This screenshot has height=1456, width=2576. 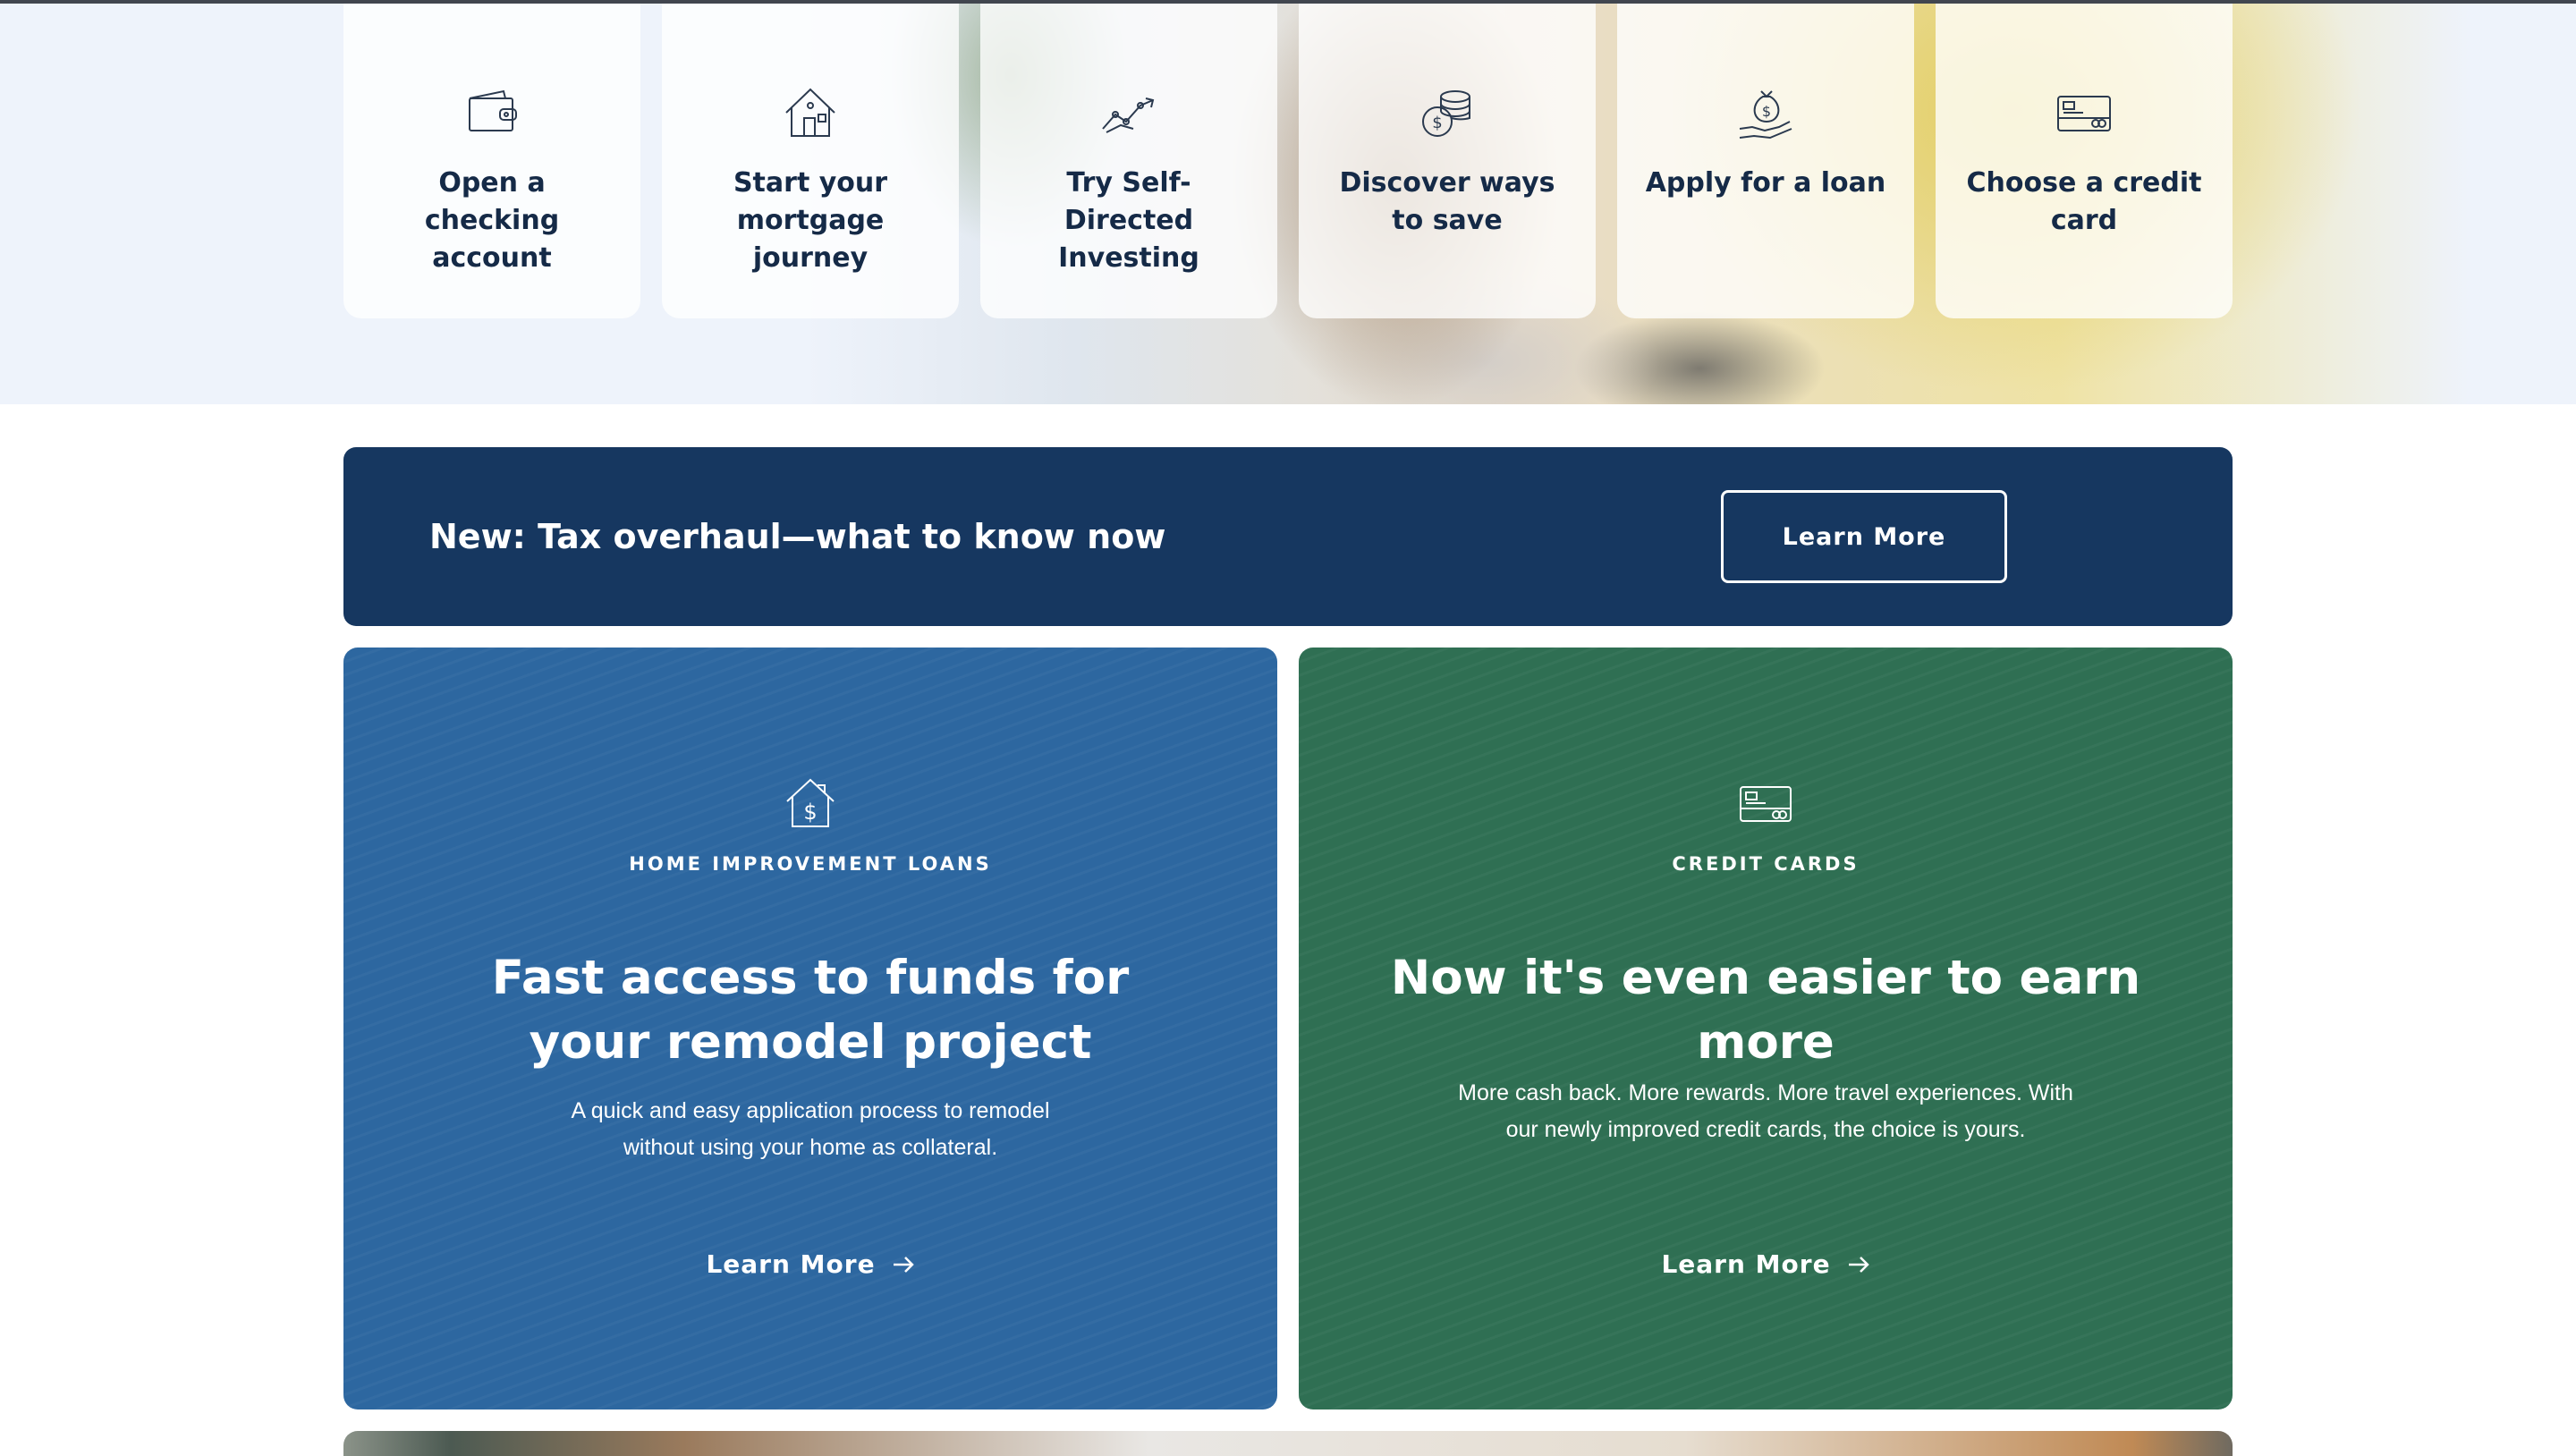 I want to click on quick-link-label: Open a checking account, so click(x=492, y=220).